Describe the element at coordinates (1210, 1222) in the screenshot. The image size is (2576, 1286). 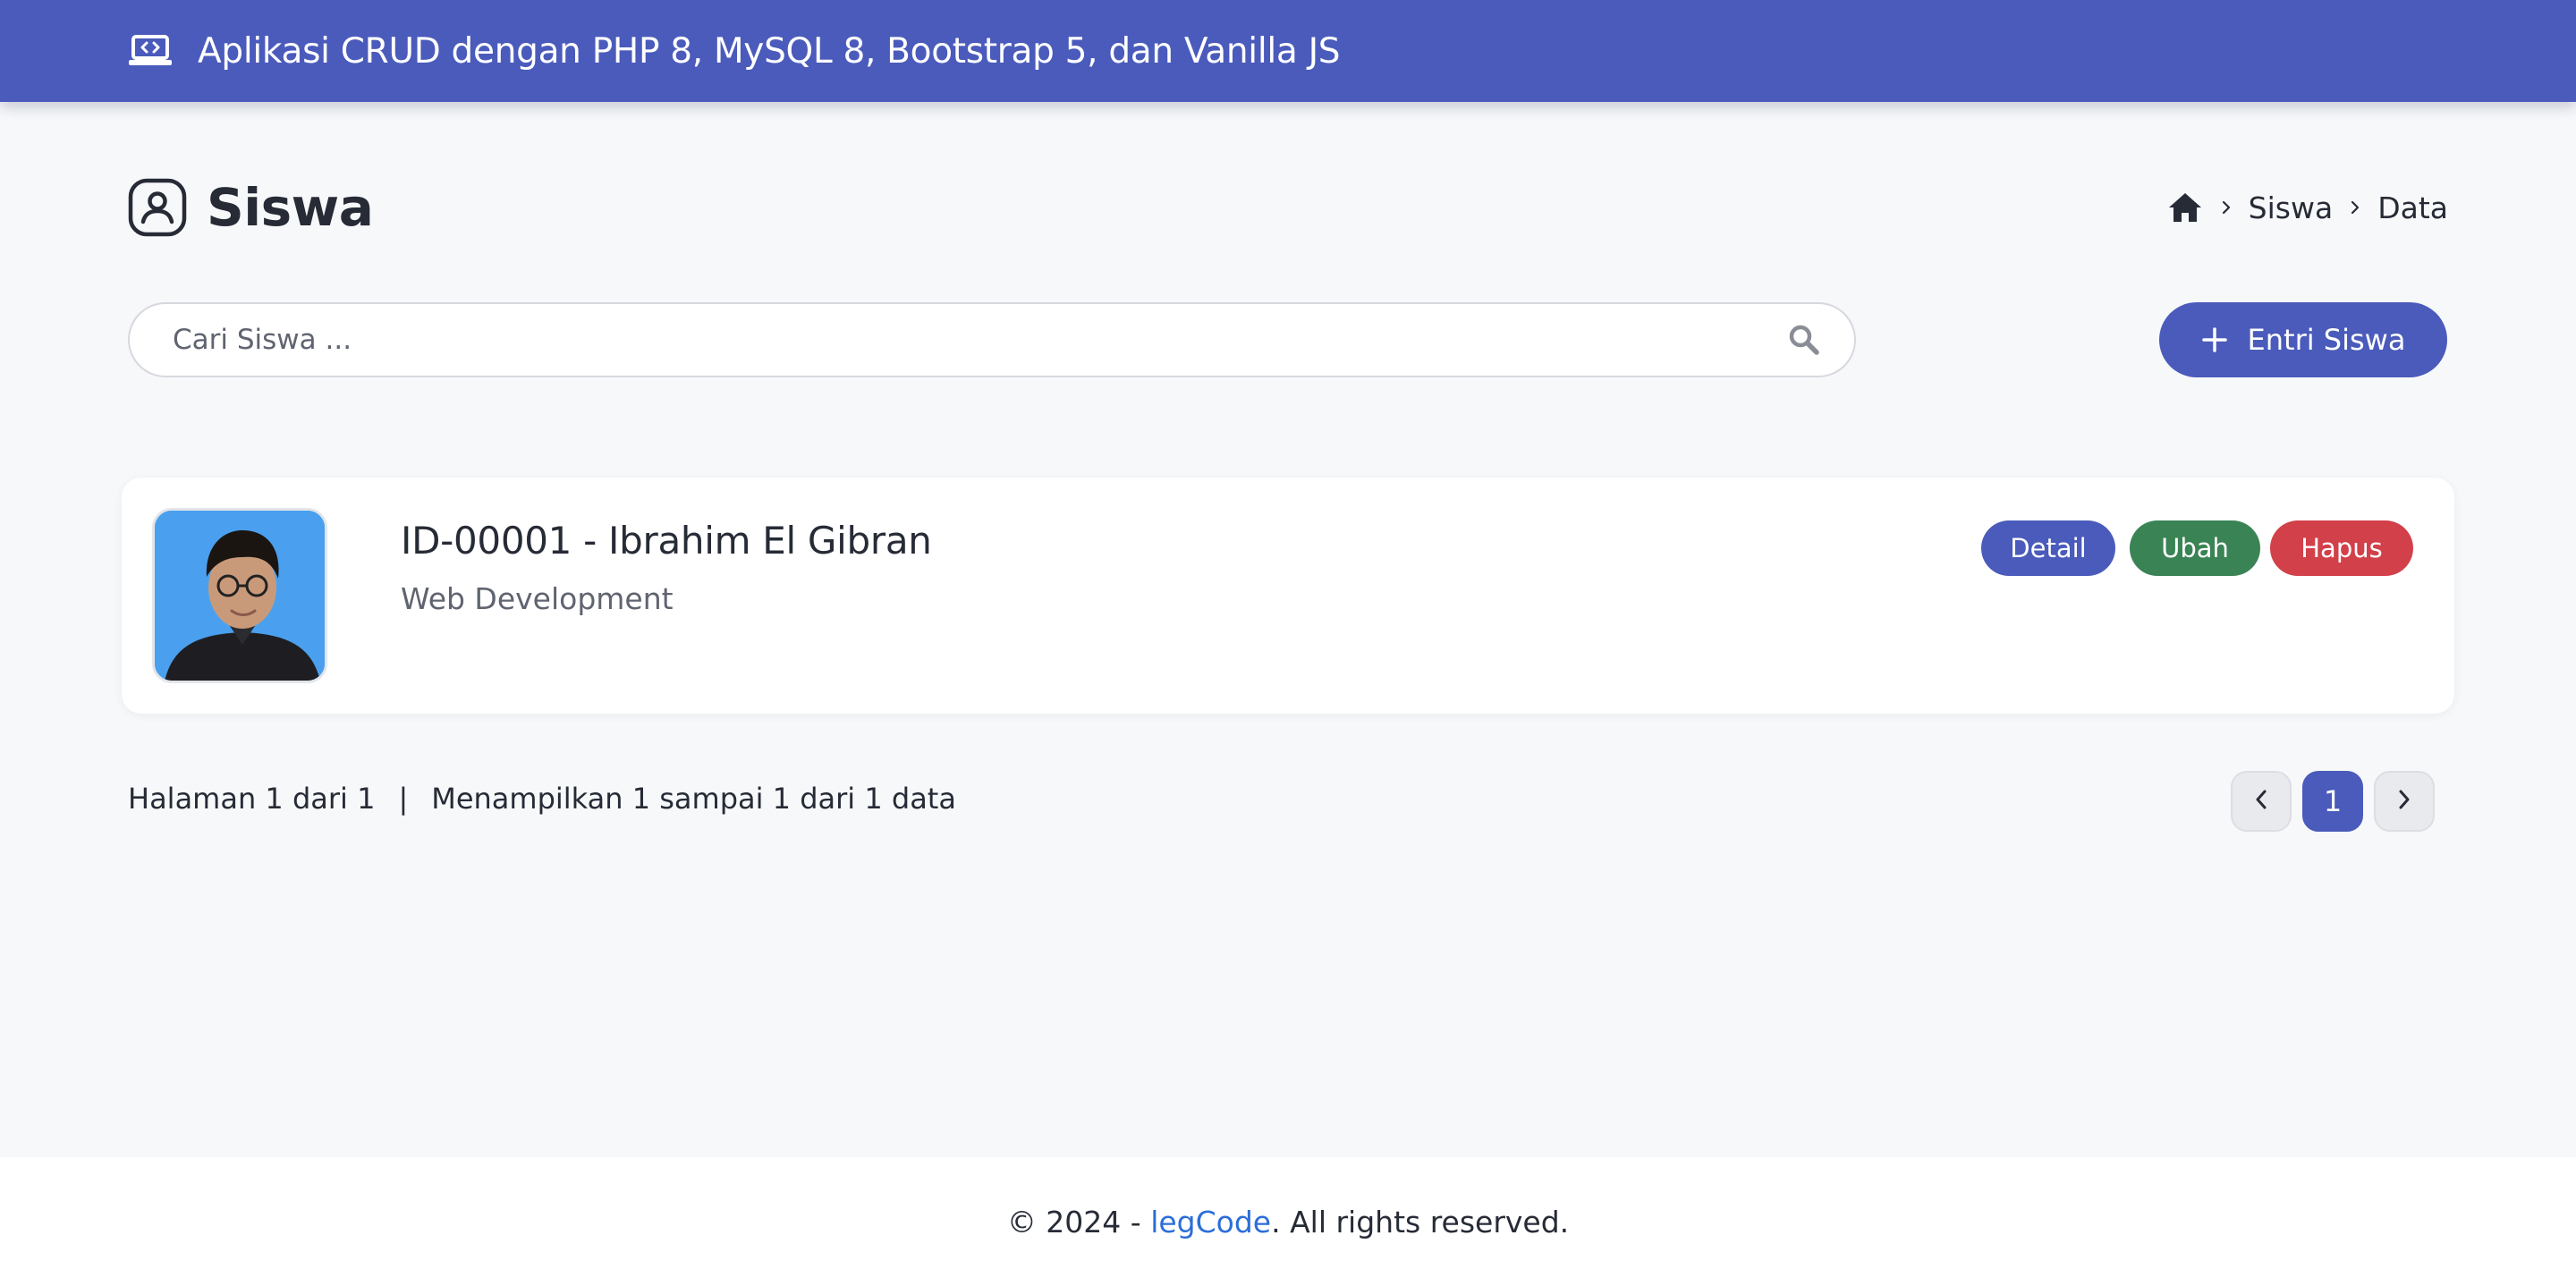
I see `footer-brand-link: legCode` at that location.